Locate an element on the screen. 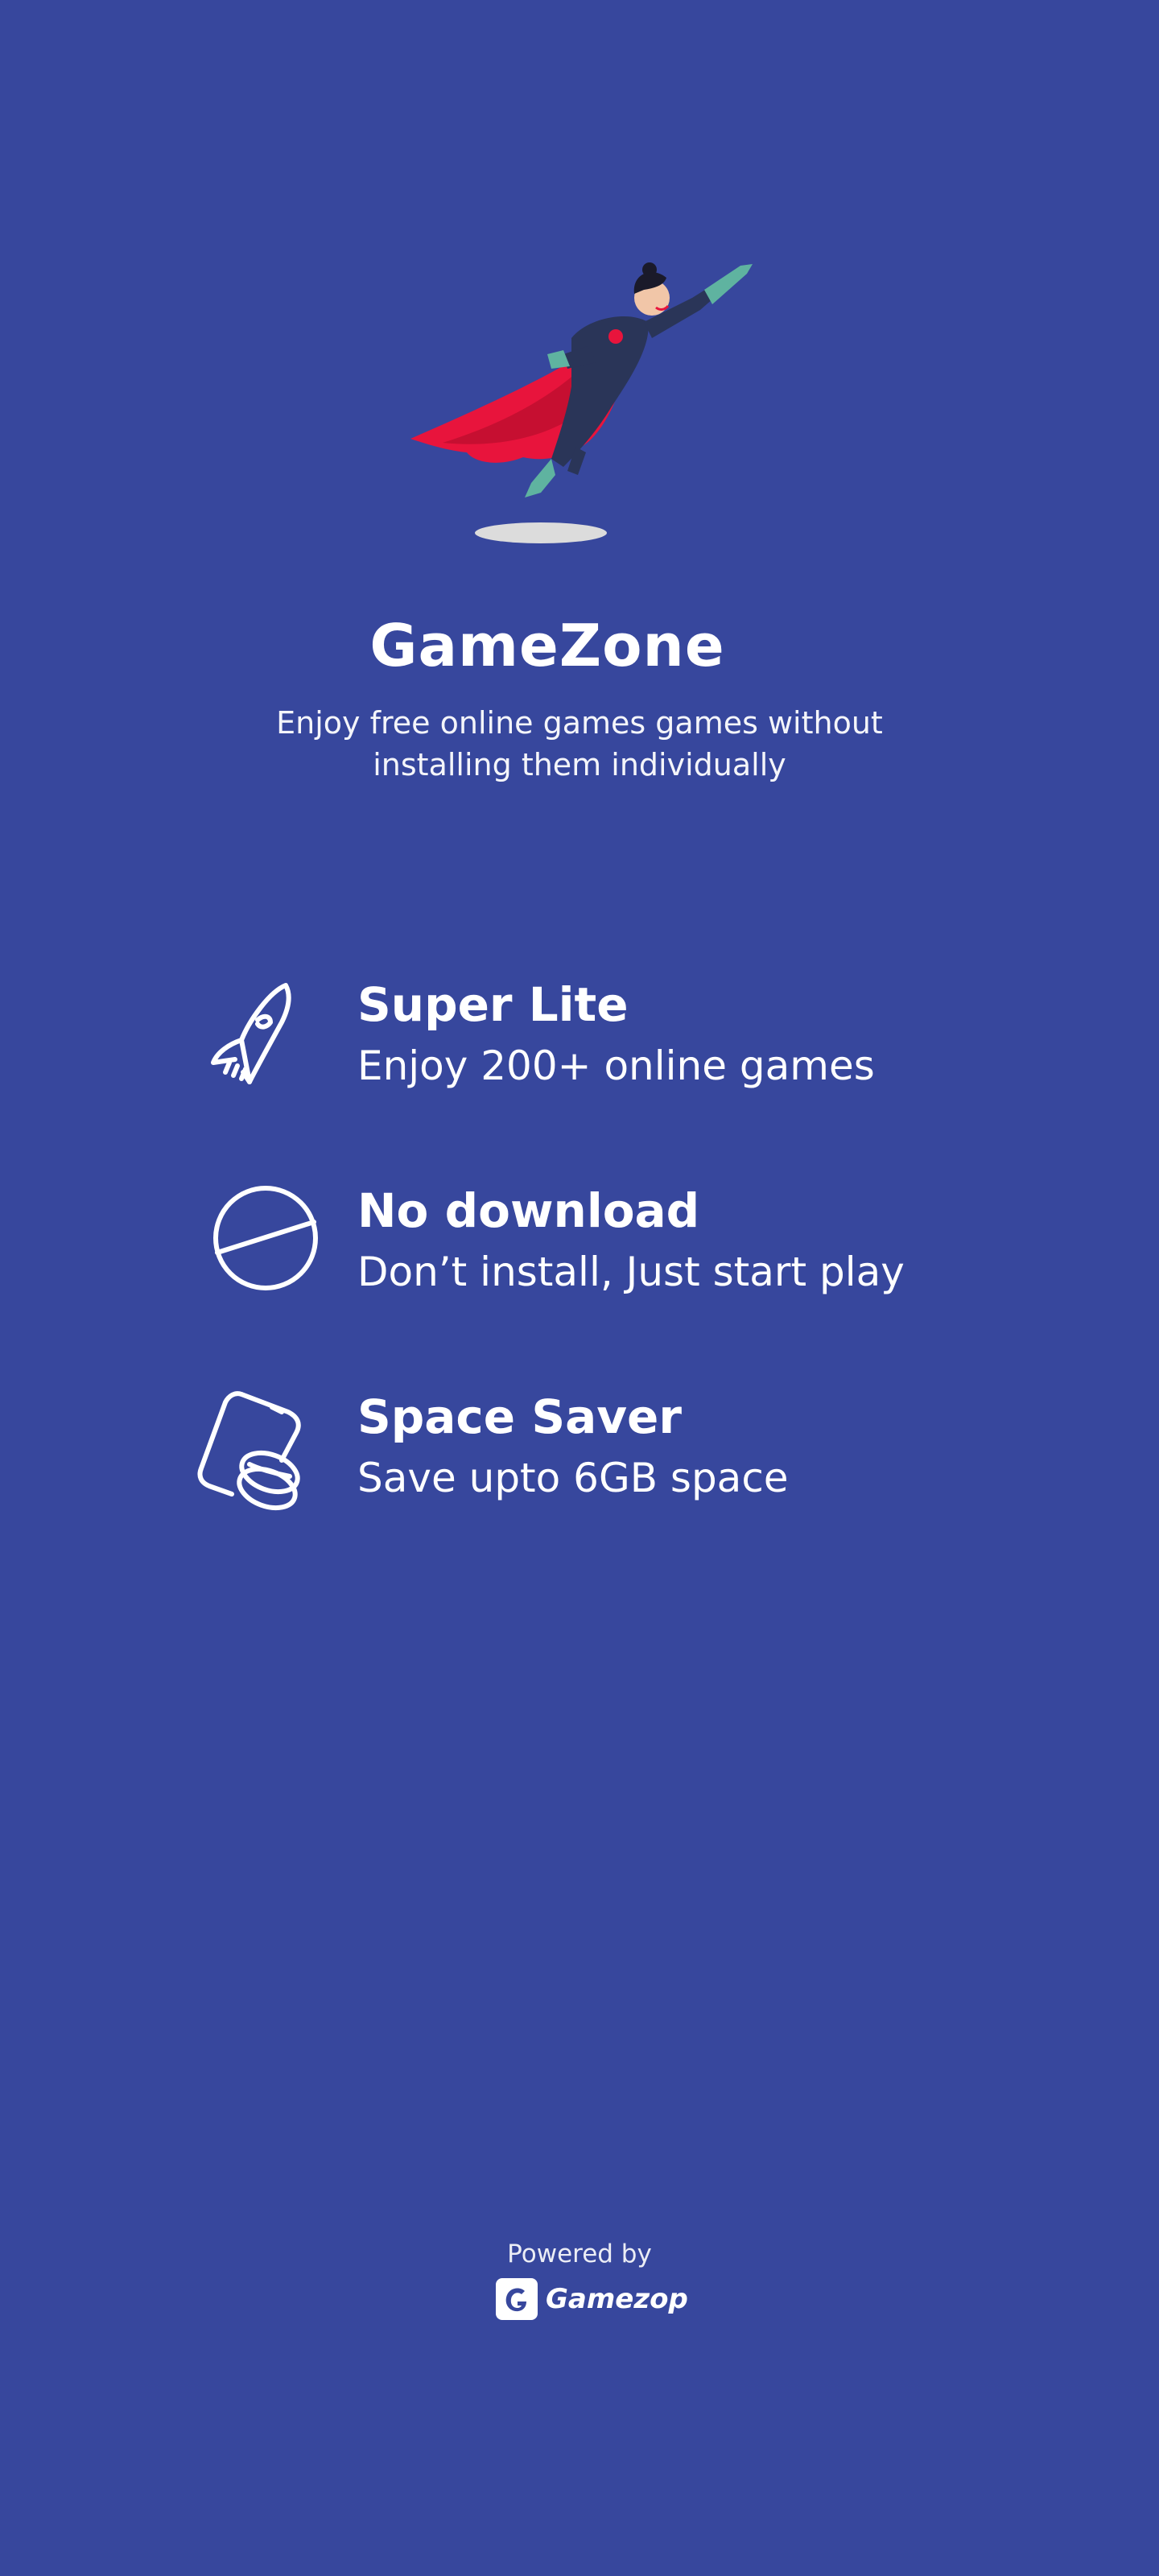 The image size is (1159, 2576). powered-by-label: Powered by is located at coordinates (579, 2254).